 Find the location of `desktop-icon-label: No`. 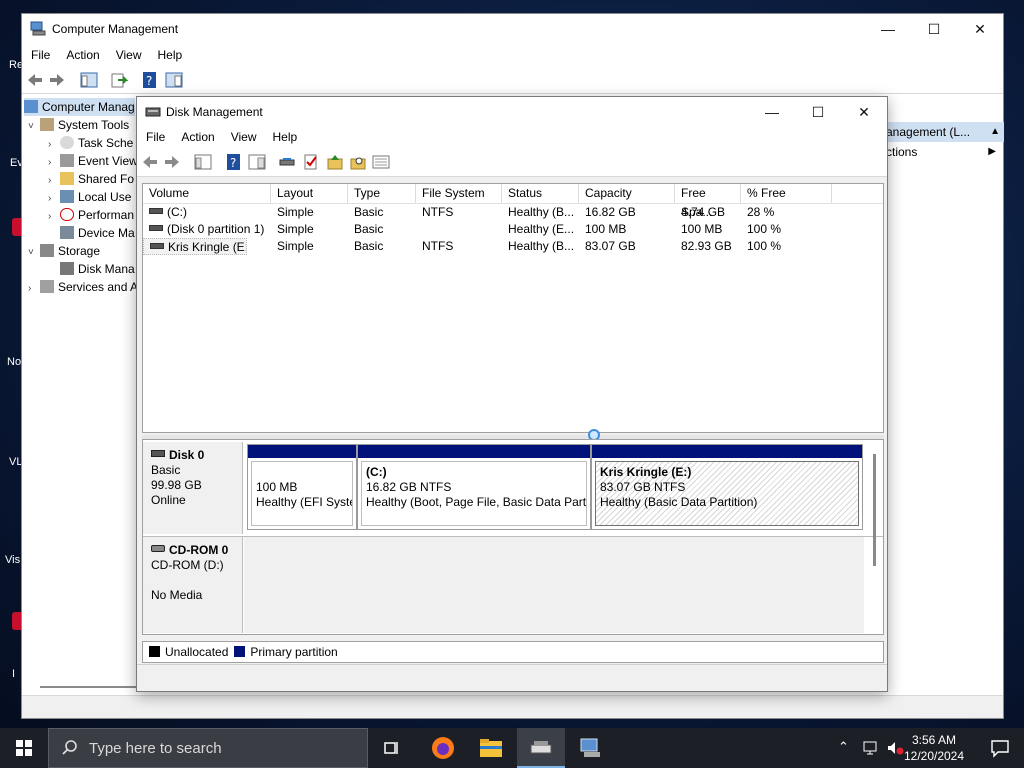

desktop-icon-label: No is located at coordinates (14, 362).